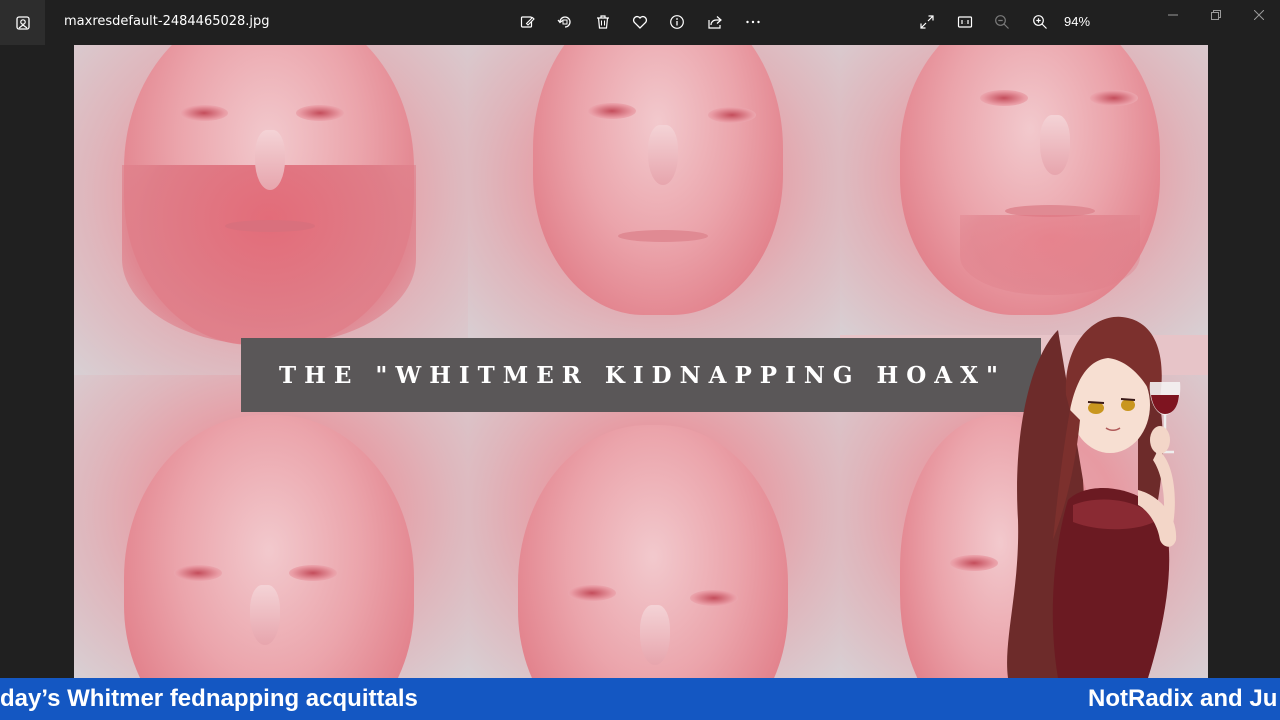 This screenshot has height=720, width=1280. Describe the element at coordinates (1183, 698) in the screenshot. I see `ticker-text-right: NotRadix and Ju` at that location.